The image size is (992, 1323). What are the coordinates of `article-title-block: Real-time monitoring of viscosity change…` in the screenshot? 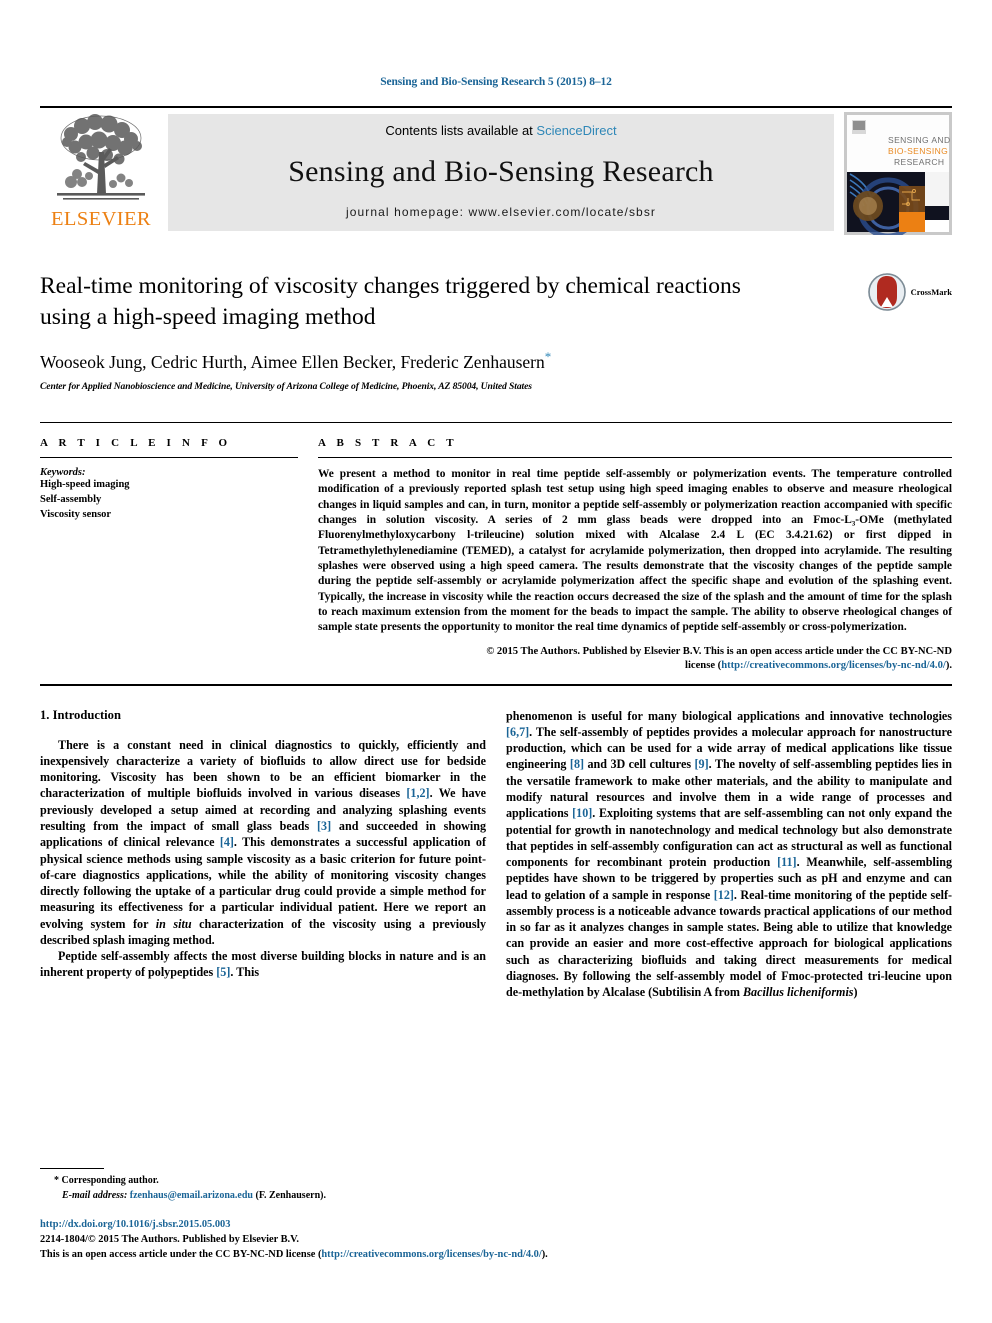 It's located at (496, 331).